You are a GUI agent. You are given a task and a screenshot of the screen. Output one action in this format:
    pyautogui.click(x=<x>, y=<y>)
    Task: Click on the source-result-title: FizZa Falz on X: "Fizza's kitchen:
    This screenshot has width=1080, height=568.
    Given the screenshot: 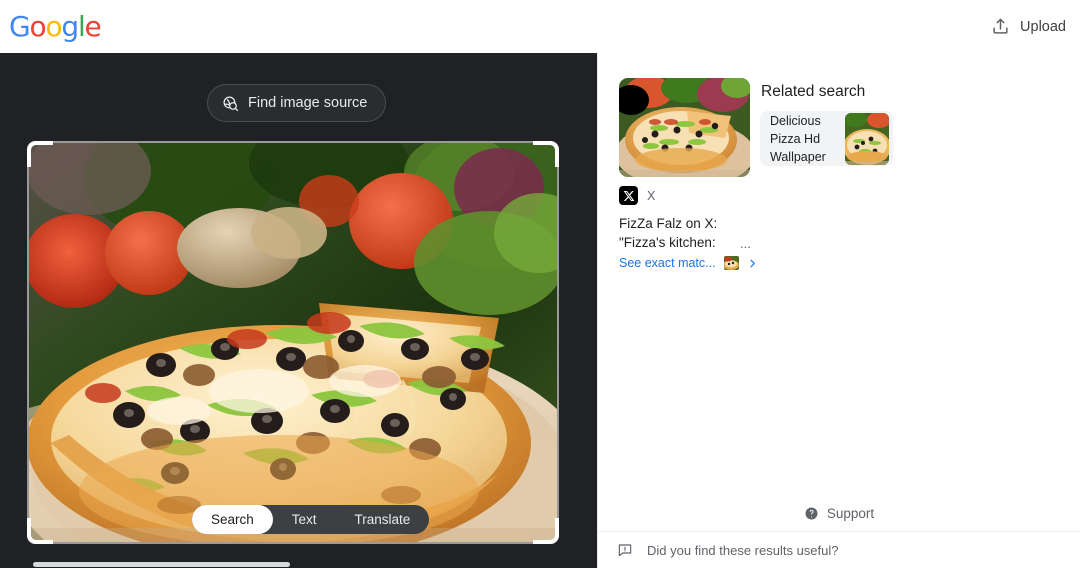 What is the action you would take?
    pyautogui.click(x=686, y=233)
    